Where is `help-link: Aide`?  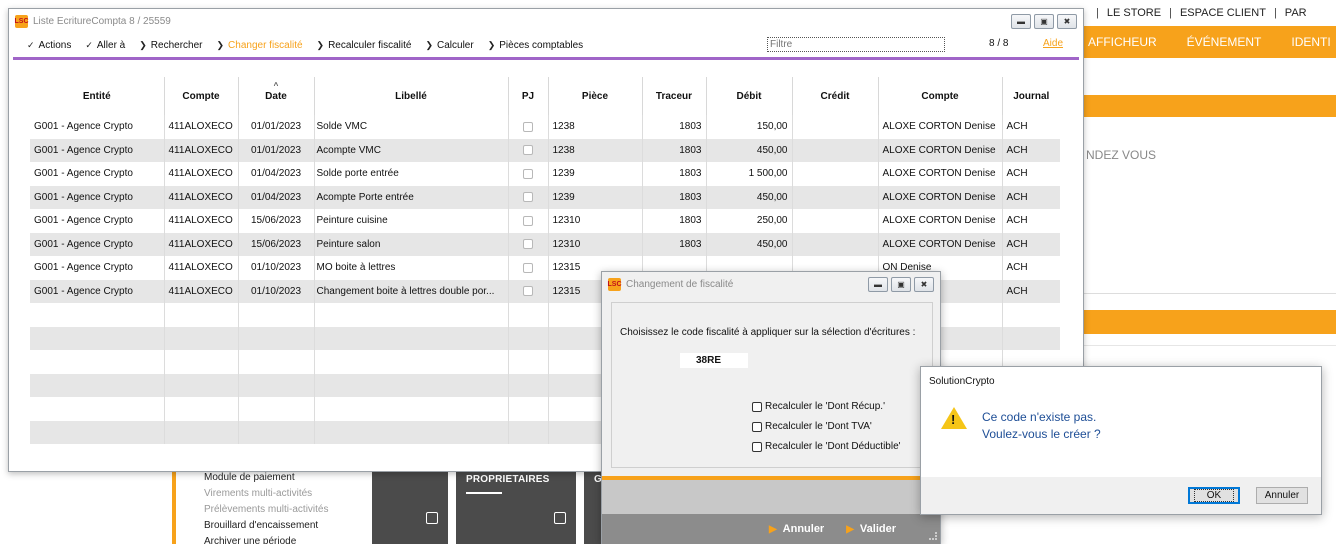
help-link: Aide is located at coordinates (1053, 43).